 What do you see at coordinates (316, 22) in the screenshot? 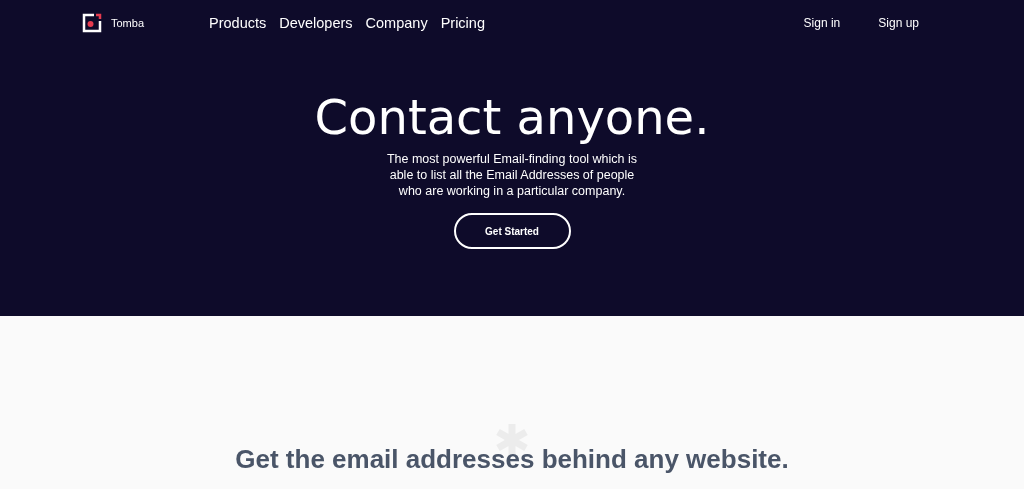
I see `nav-link: Developers` at bounding box center [316, 22].